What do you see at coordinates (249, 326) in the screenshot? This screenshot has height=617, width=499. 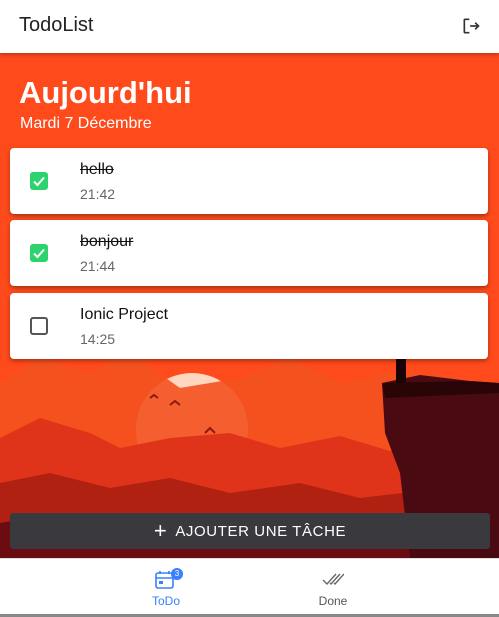 I see `task-item: Ionic Project 14:25` at bounding box center [249, 326].